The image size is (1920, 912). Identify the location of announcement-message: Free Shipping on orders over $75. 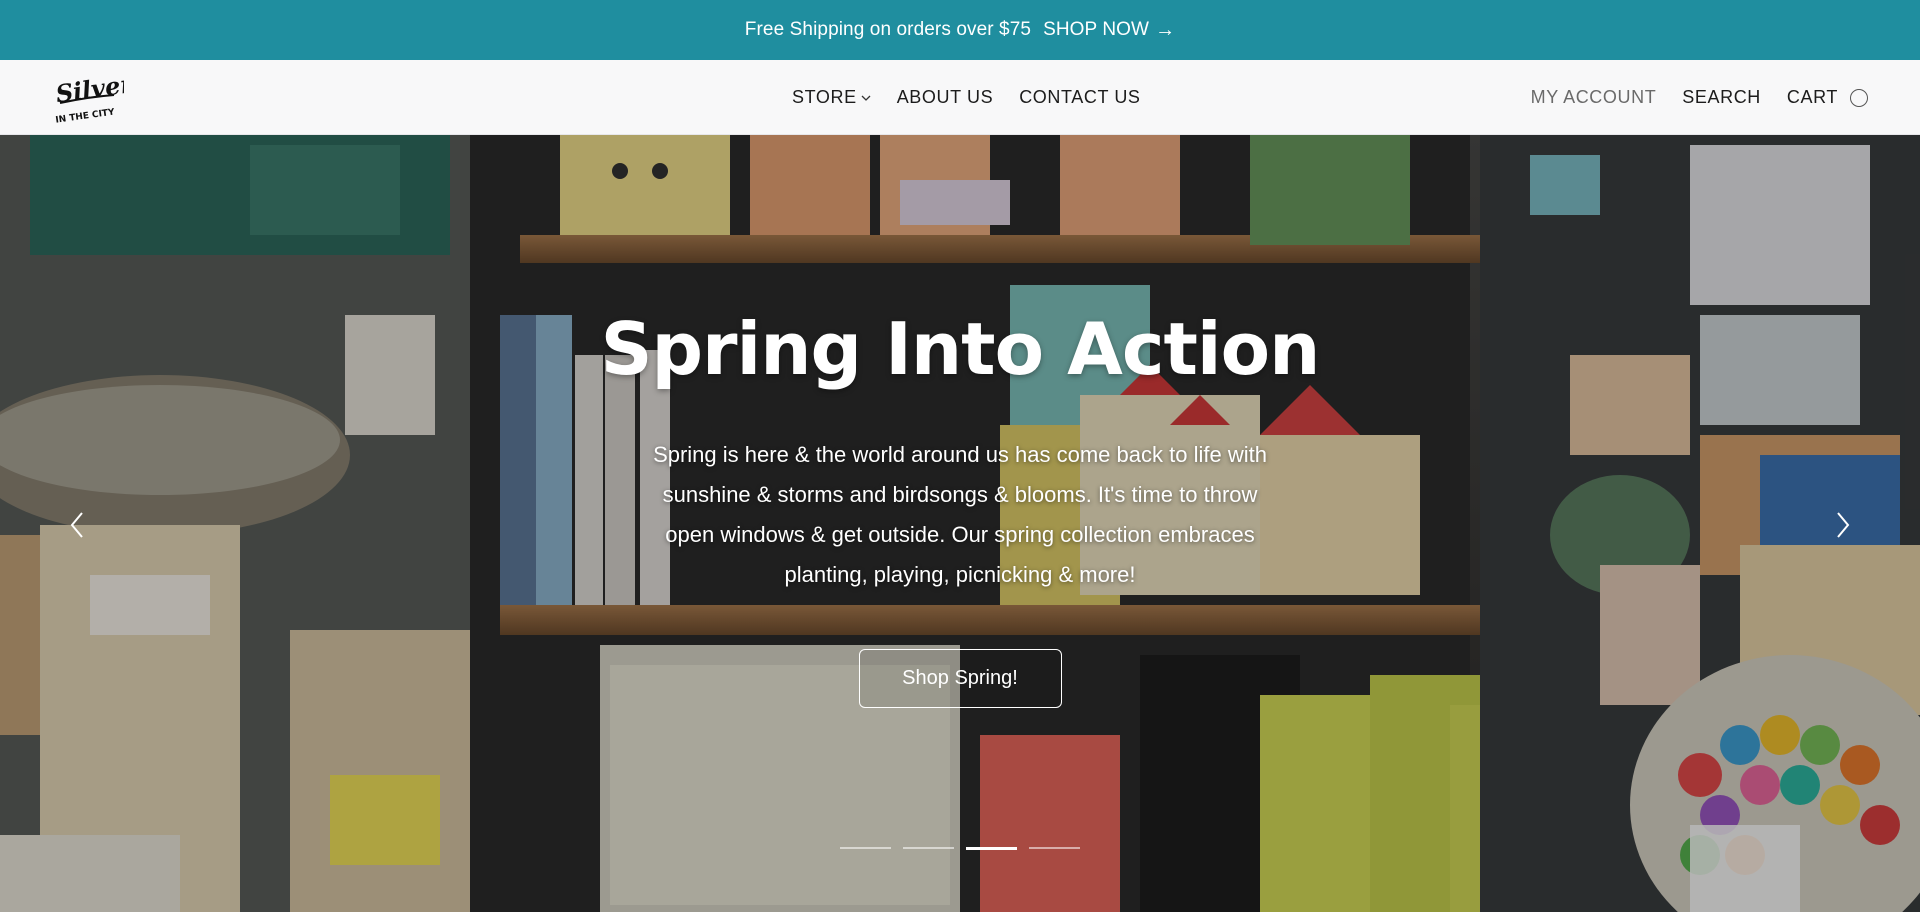
(888, 29).